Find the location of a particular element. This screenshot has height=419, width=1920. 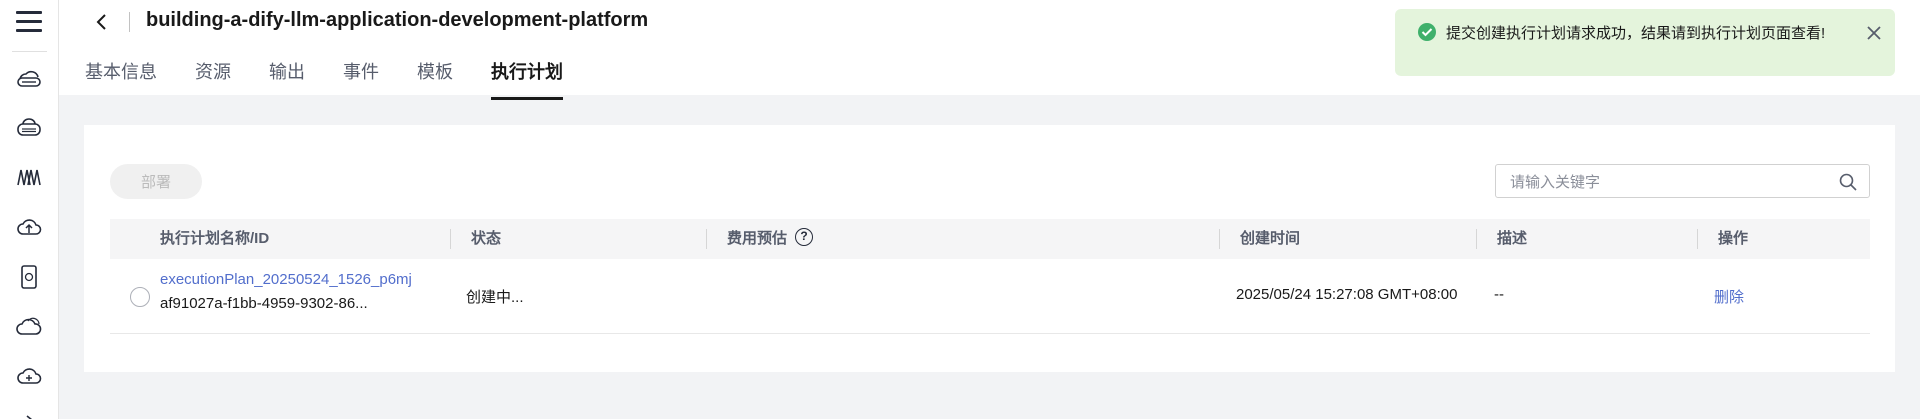

title-divider is located at coordinates (129, 22).